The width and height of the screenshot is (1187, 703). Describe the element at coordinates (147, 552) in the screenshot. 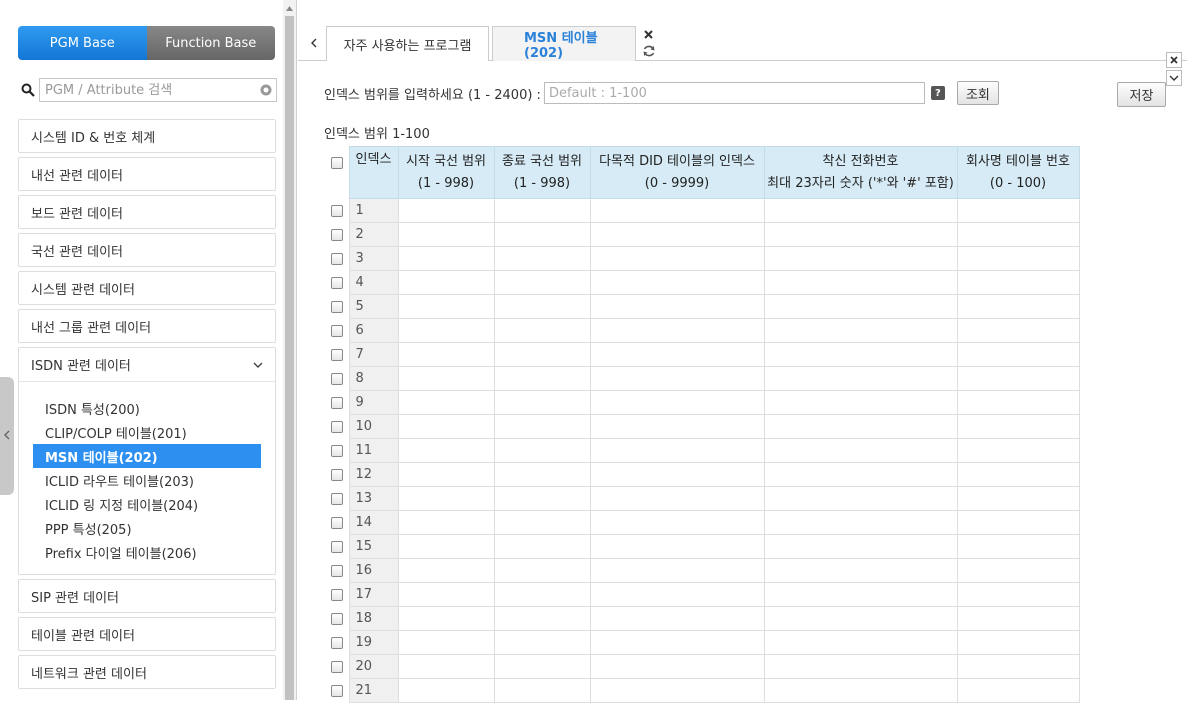

I see `submenu-item-prefix-dial: Prefix 다이얼 테이블(206)` at that location.